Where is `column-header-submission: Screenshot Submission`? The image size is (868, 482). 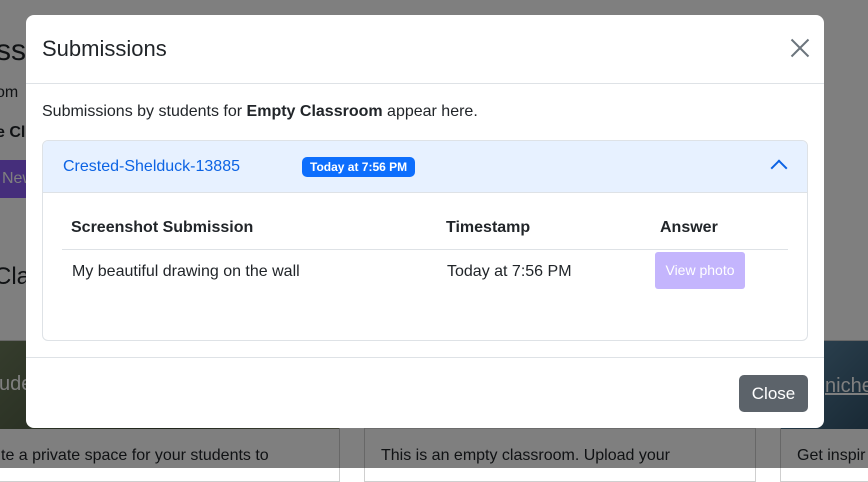
column-header-submission: Screenshot Submission is located at coordinates (162, 227).